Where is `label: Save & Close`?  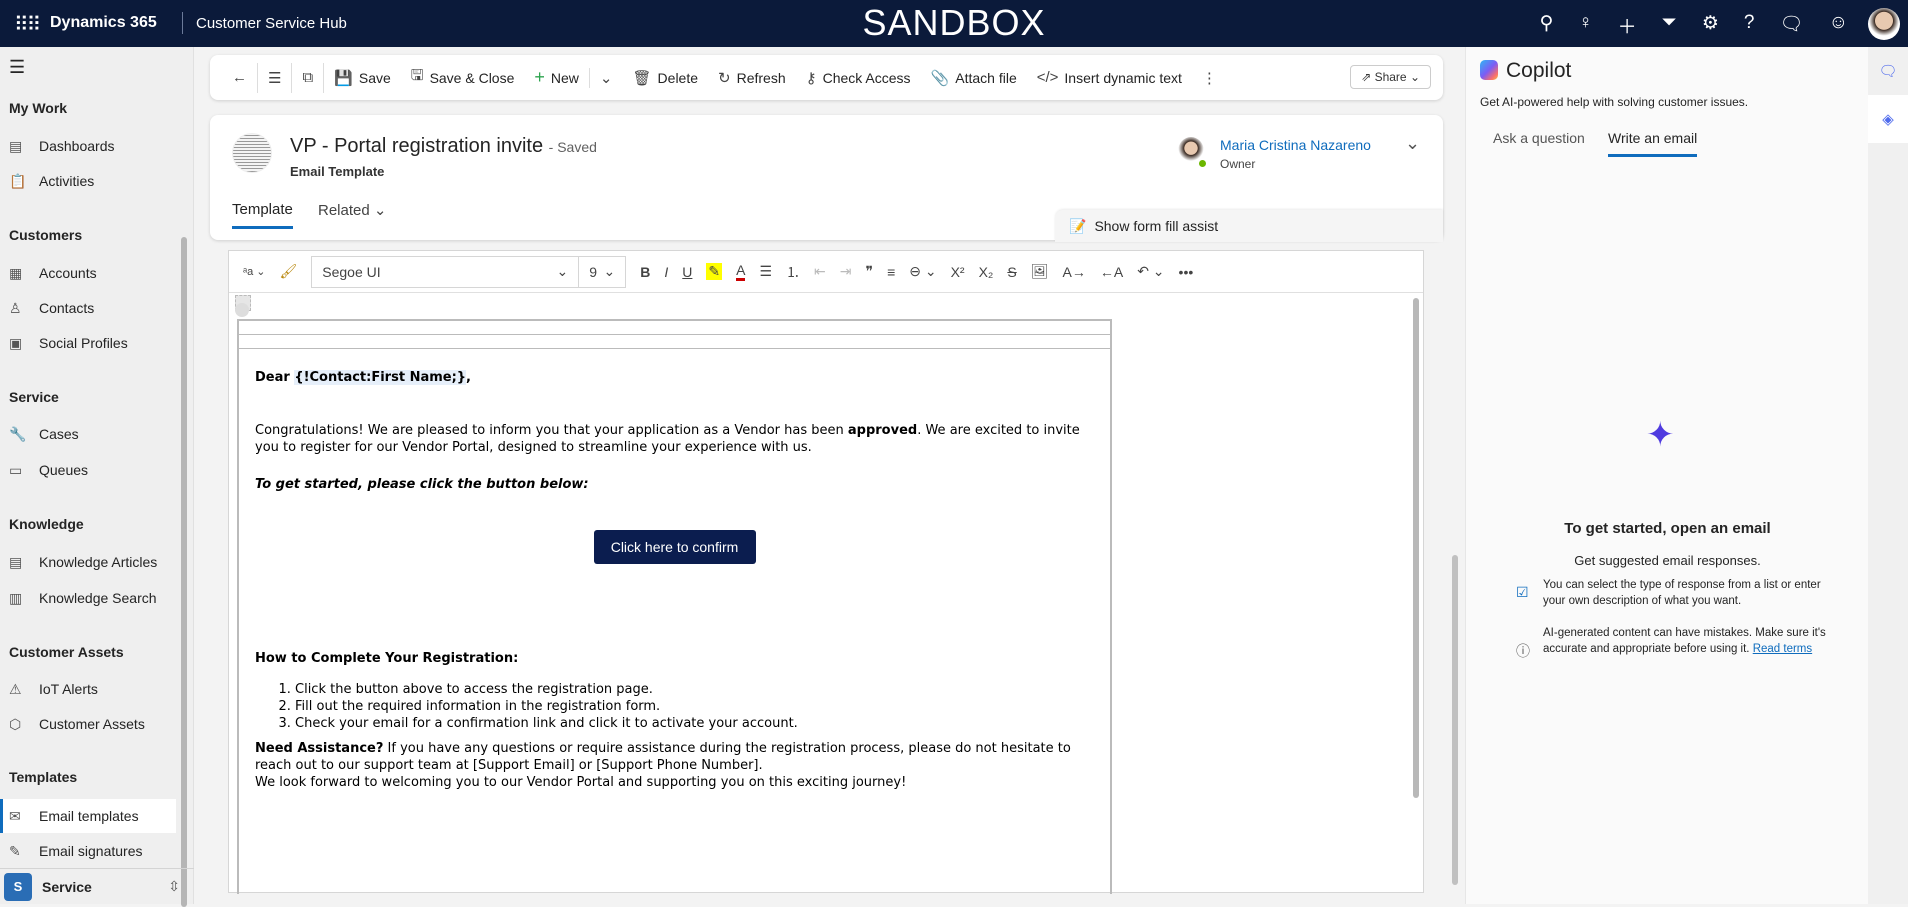 label: Save & Close is located at coordinates (472, 77).